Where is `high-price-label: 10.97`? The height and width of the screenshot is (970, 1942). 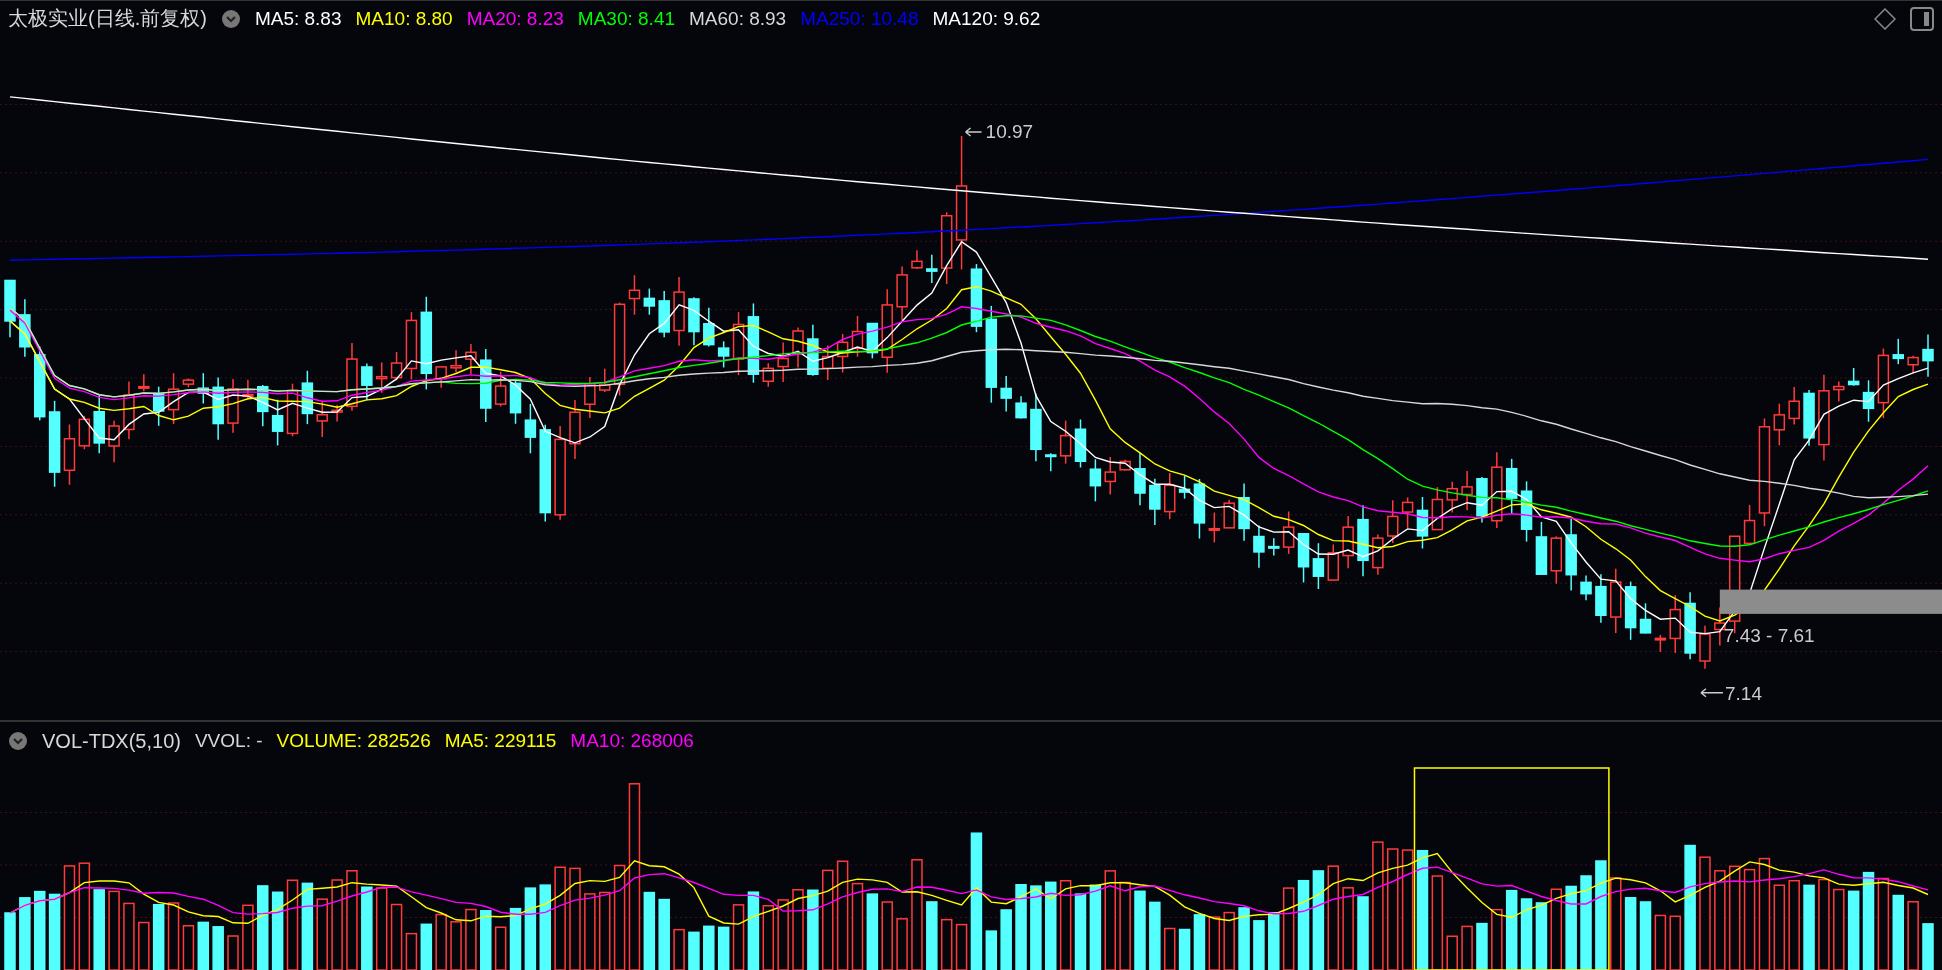 high-price-label: 10.97 is located at coordinates (1009, 131).